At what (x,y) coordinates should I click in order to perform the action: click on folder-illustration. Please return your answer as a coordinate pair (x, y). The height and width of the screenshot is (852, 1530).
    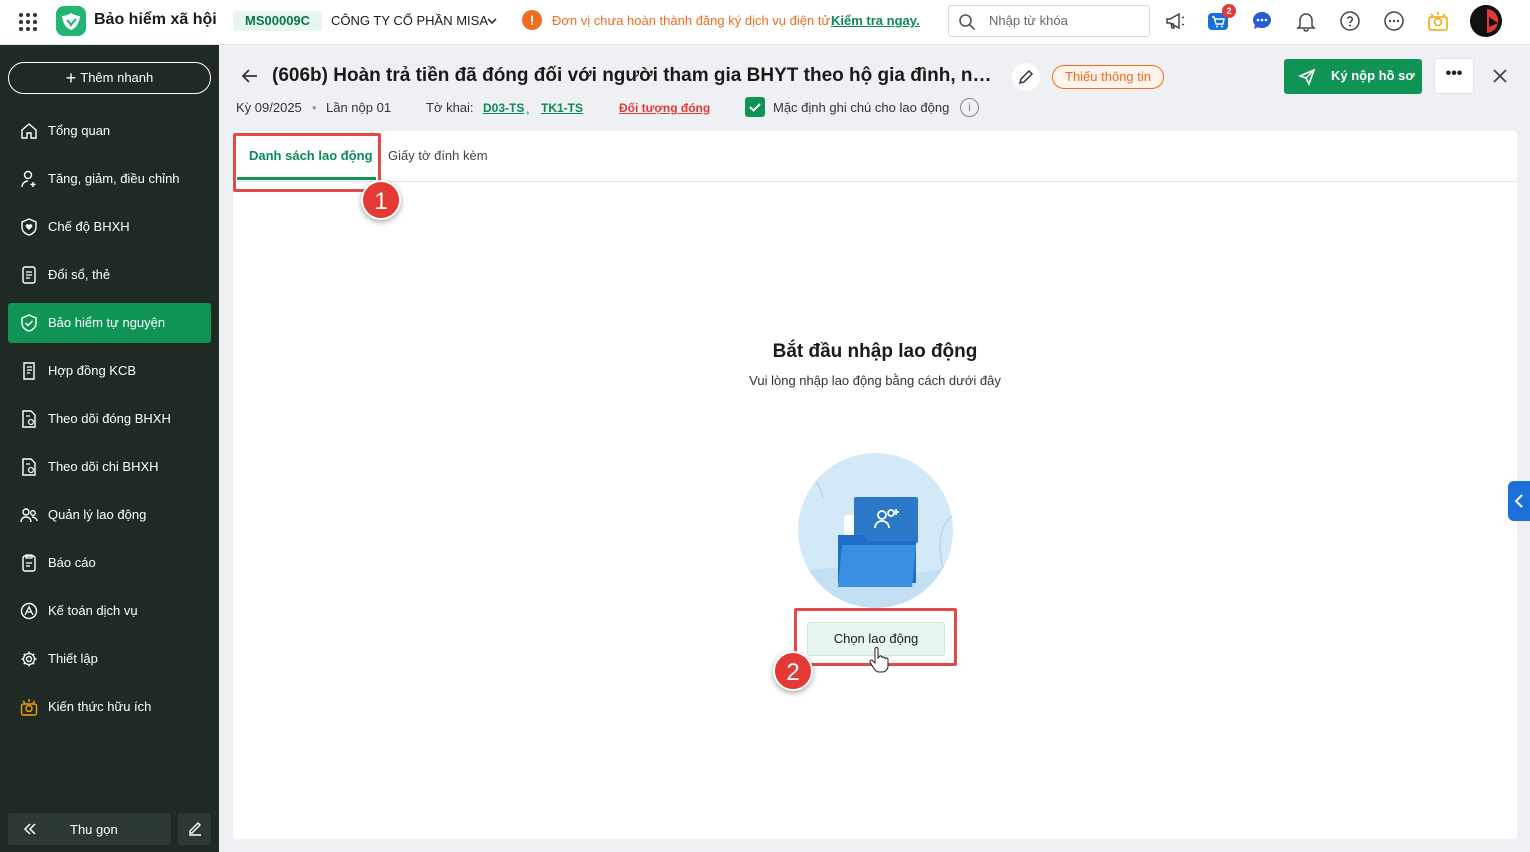
    Looking at the image, I should click on (875, 530).